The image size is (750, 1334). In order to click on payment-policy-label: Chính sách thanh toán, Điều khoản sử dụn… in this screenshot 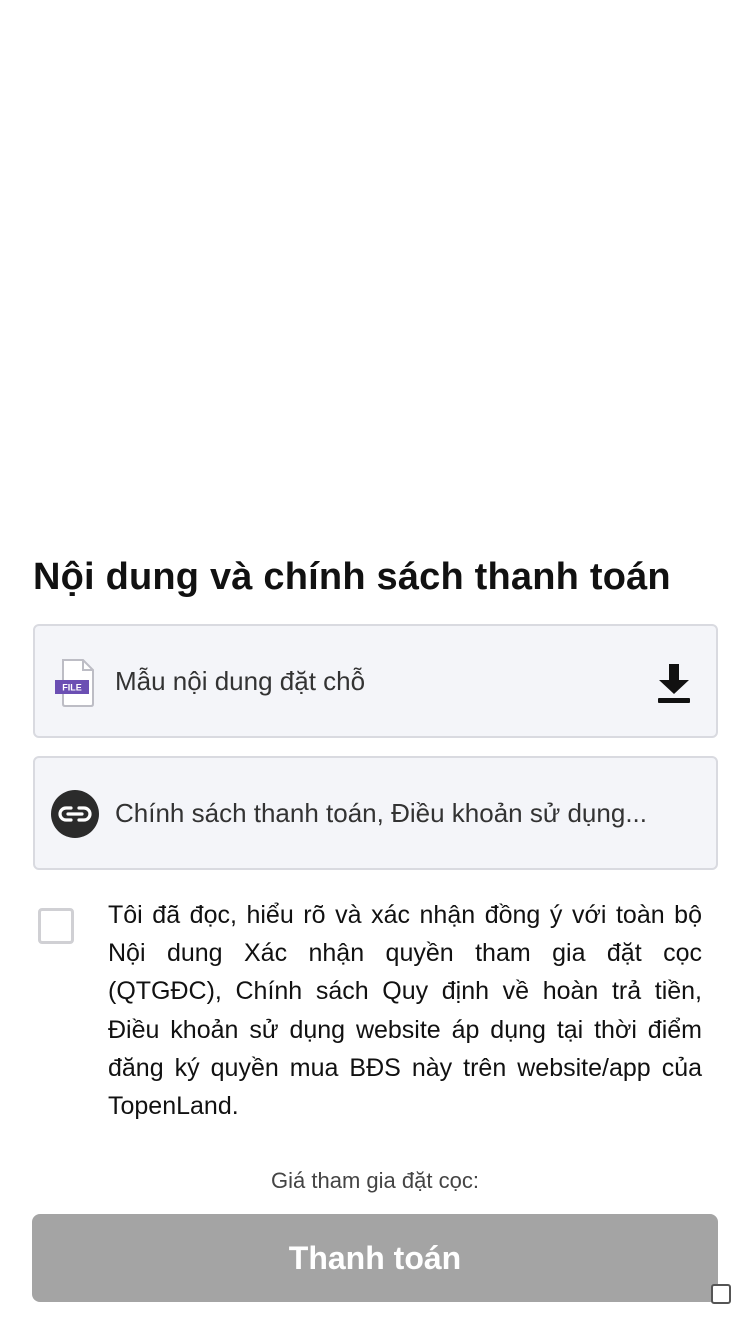, I will do `click(381, 812)`.